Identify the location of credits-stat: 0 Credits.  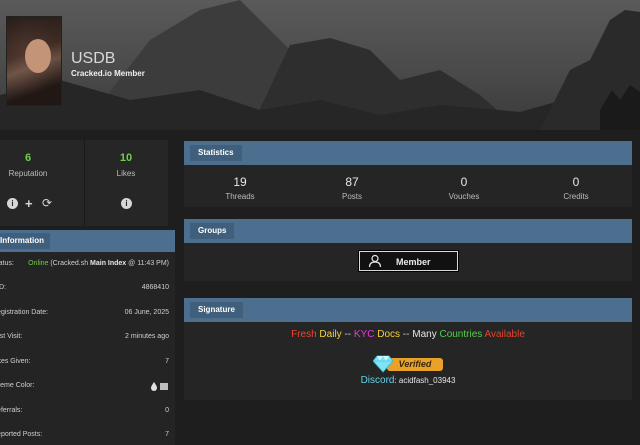
(576, 188).